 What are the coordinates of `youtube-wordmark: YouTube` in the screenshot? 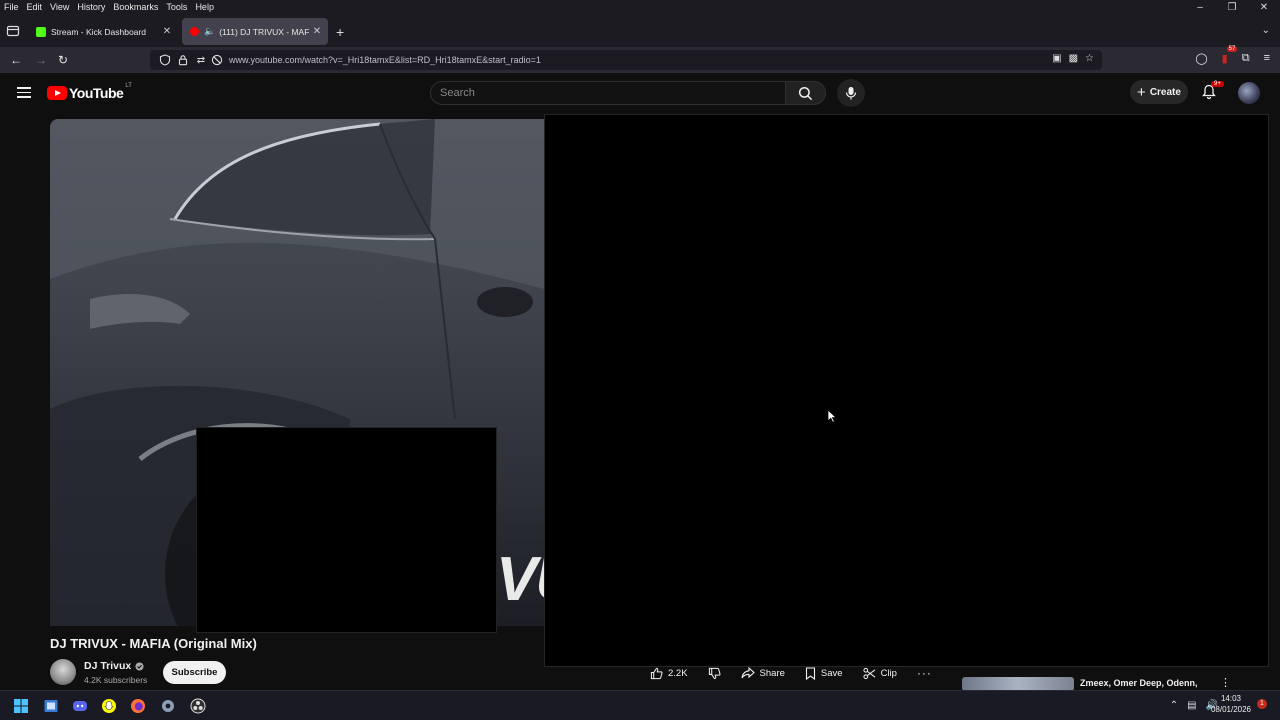 It's located at (96, 93).